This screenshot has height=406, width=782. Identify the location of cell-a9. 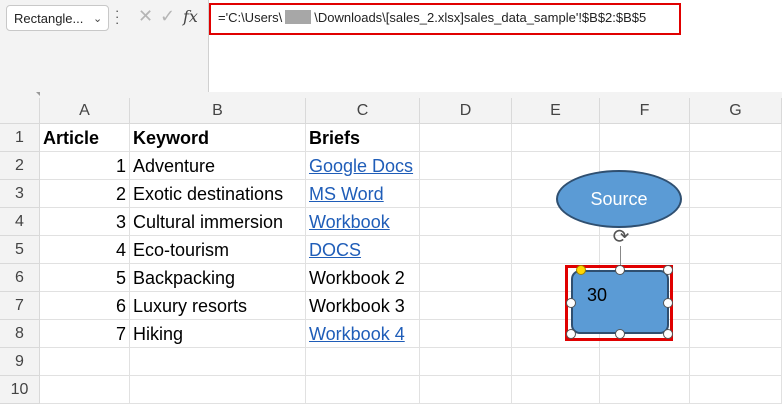
(85, 362).